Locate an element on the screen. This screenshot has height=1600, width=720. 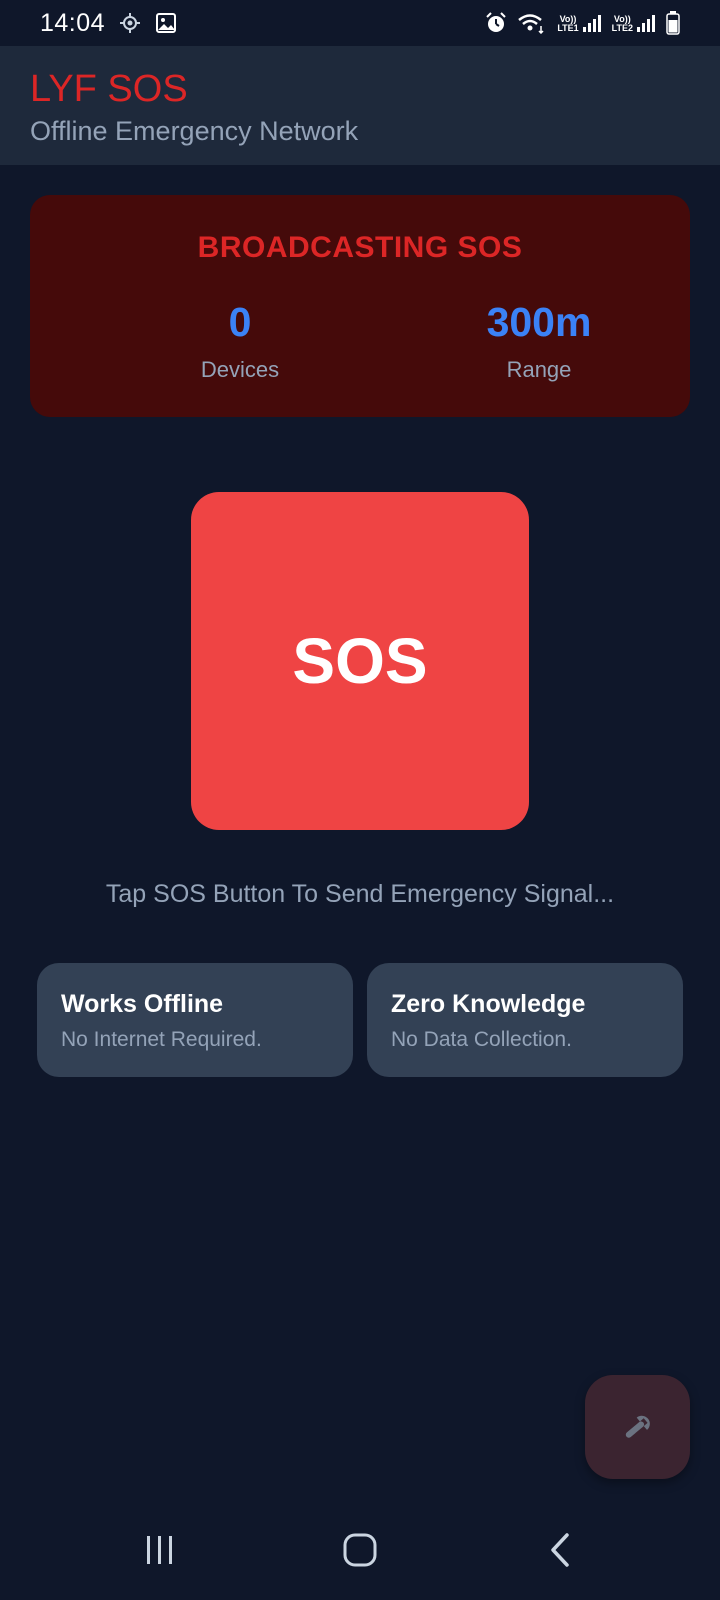
system-nav-bar is located at coordinates (360, 1550).